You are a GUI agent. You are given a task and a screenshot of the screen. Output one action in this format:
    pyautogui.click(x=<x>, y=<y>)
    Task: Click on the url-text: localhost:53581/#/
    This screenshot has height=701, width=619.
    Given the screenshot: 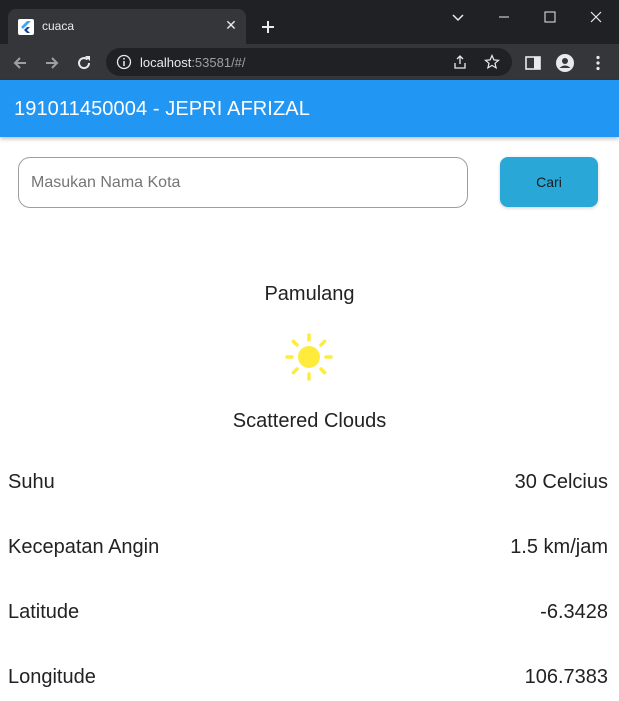 What is the action you would take?
    pyautogui.click(x=193, y=62)
    